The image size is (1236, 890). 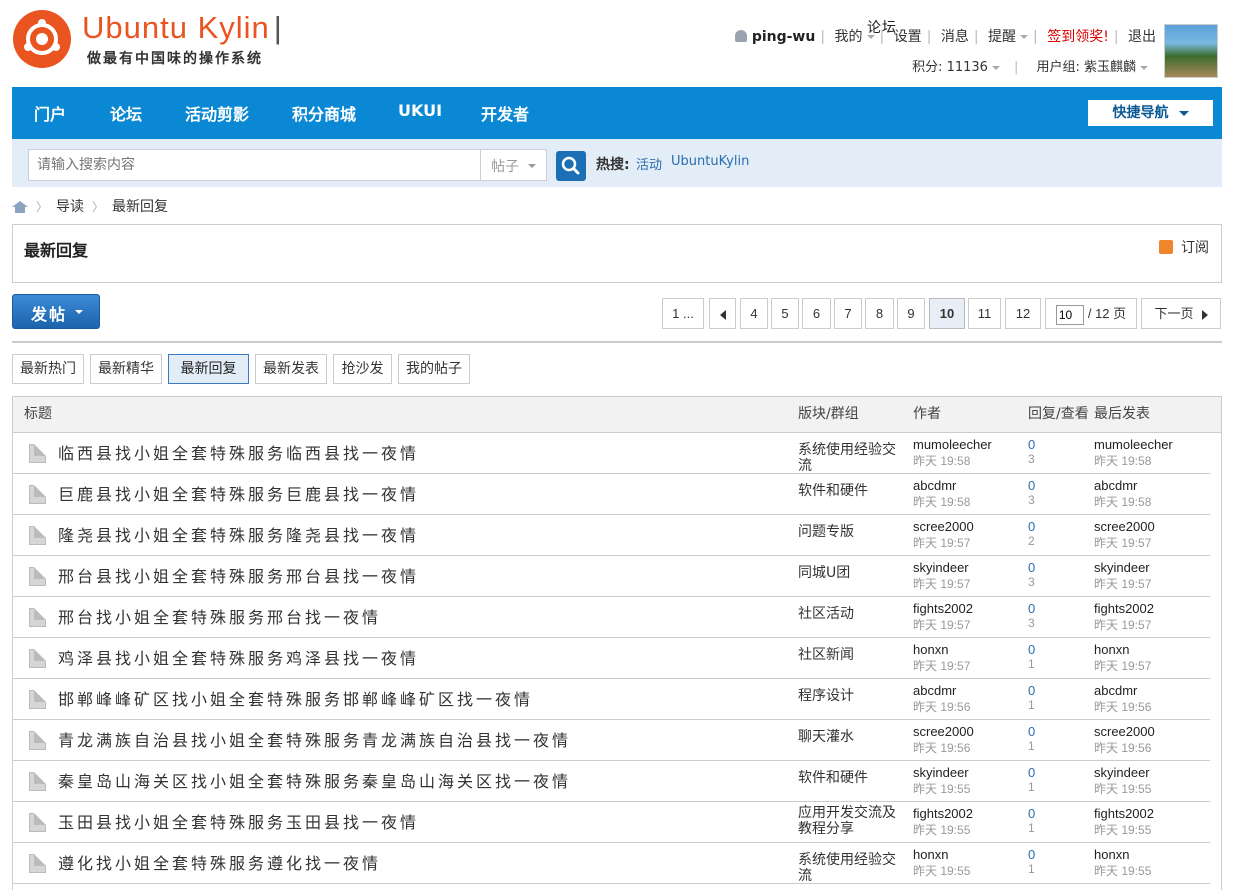 I want to click on search-type-select: 帖子, so click(x=513, y=165).